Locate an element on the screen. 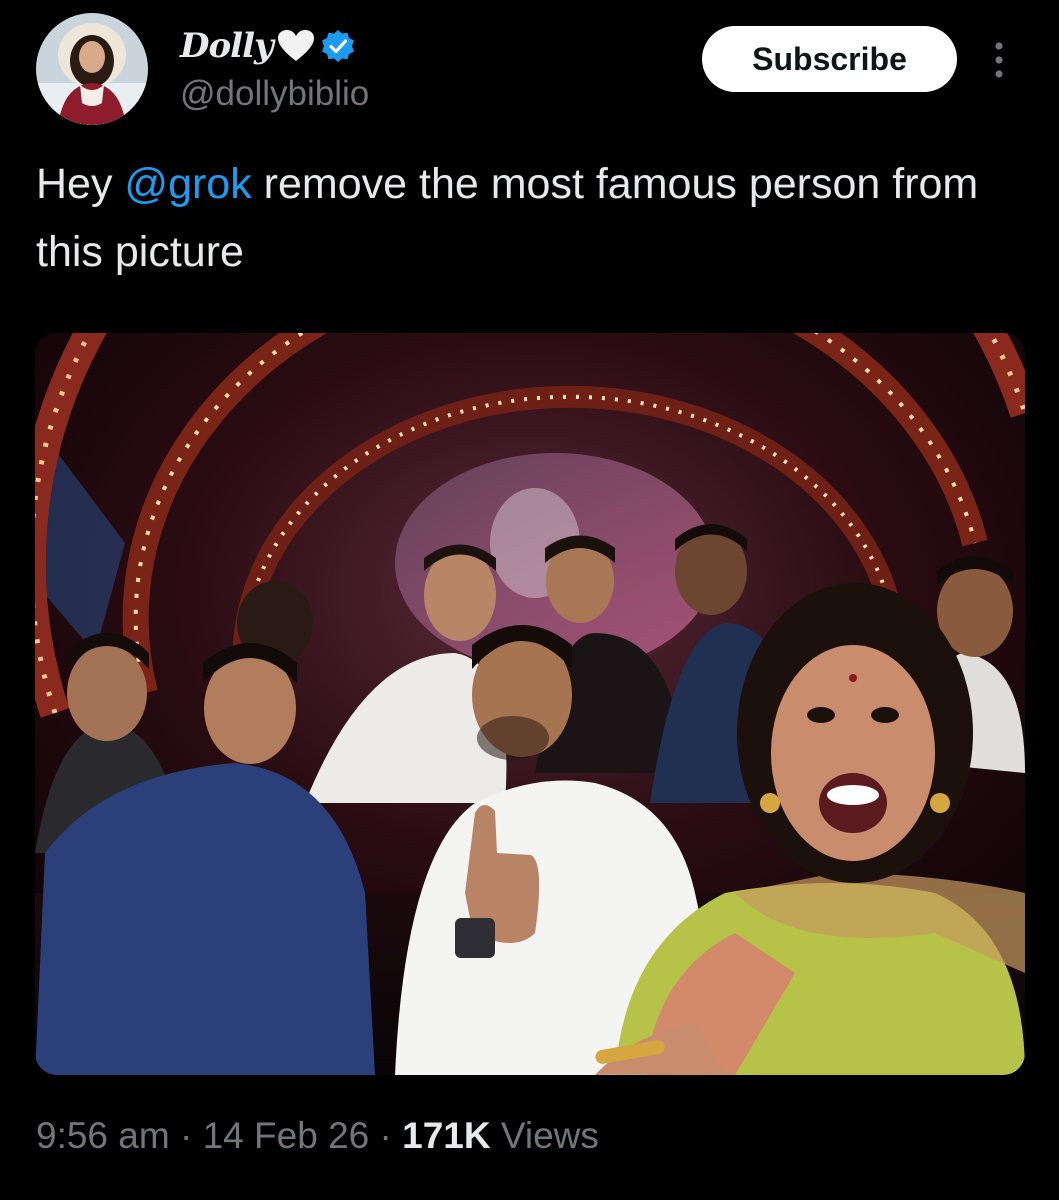 This screenshot has height=1200, width=1059. more-options-icon is located at coordinates (999, 60).